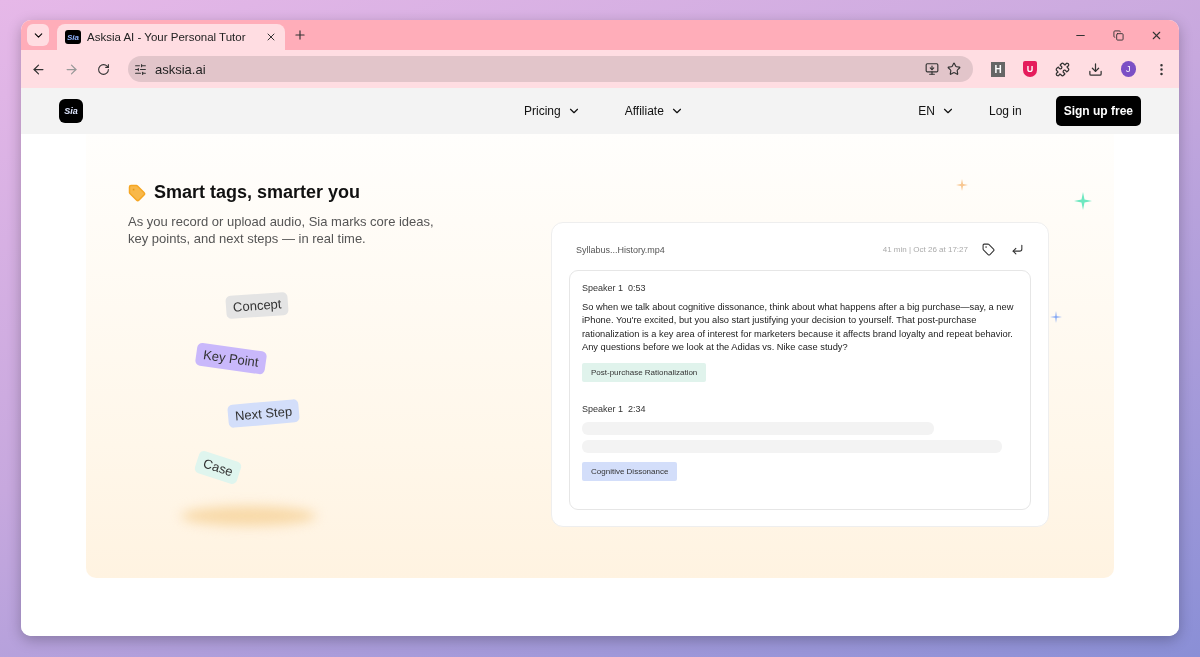  Describe the element at coordinates (936, 111) in the screenshot. I see `language-selector: EN` at that location.